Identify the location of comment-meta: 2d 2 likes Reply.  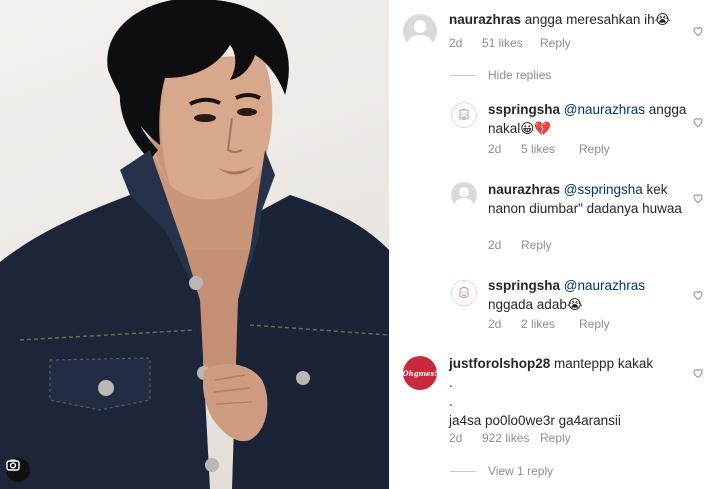
(549, 324).